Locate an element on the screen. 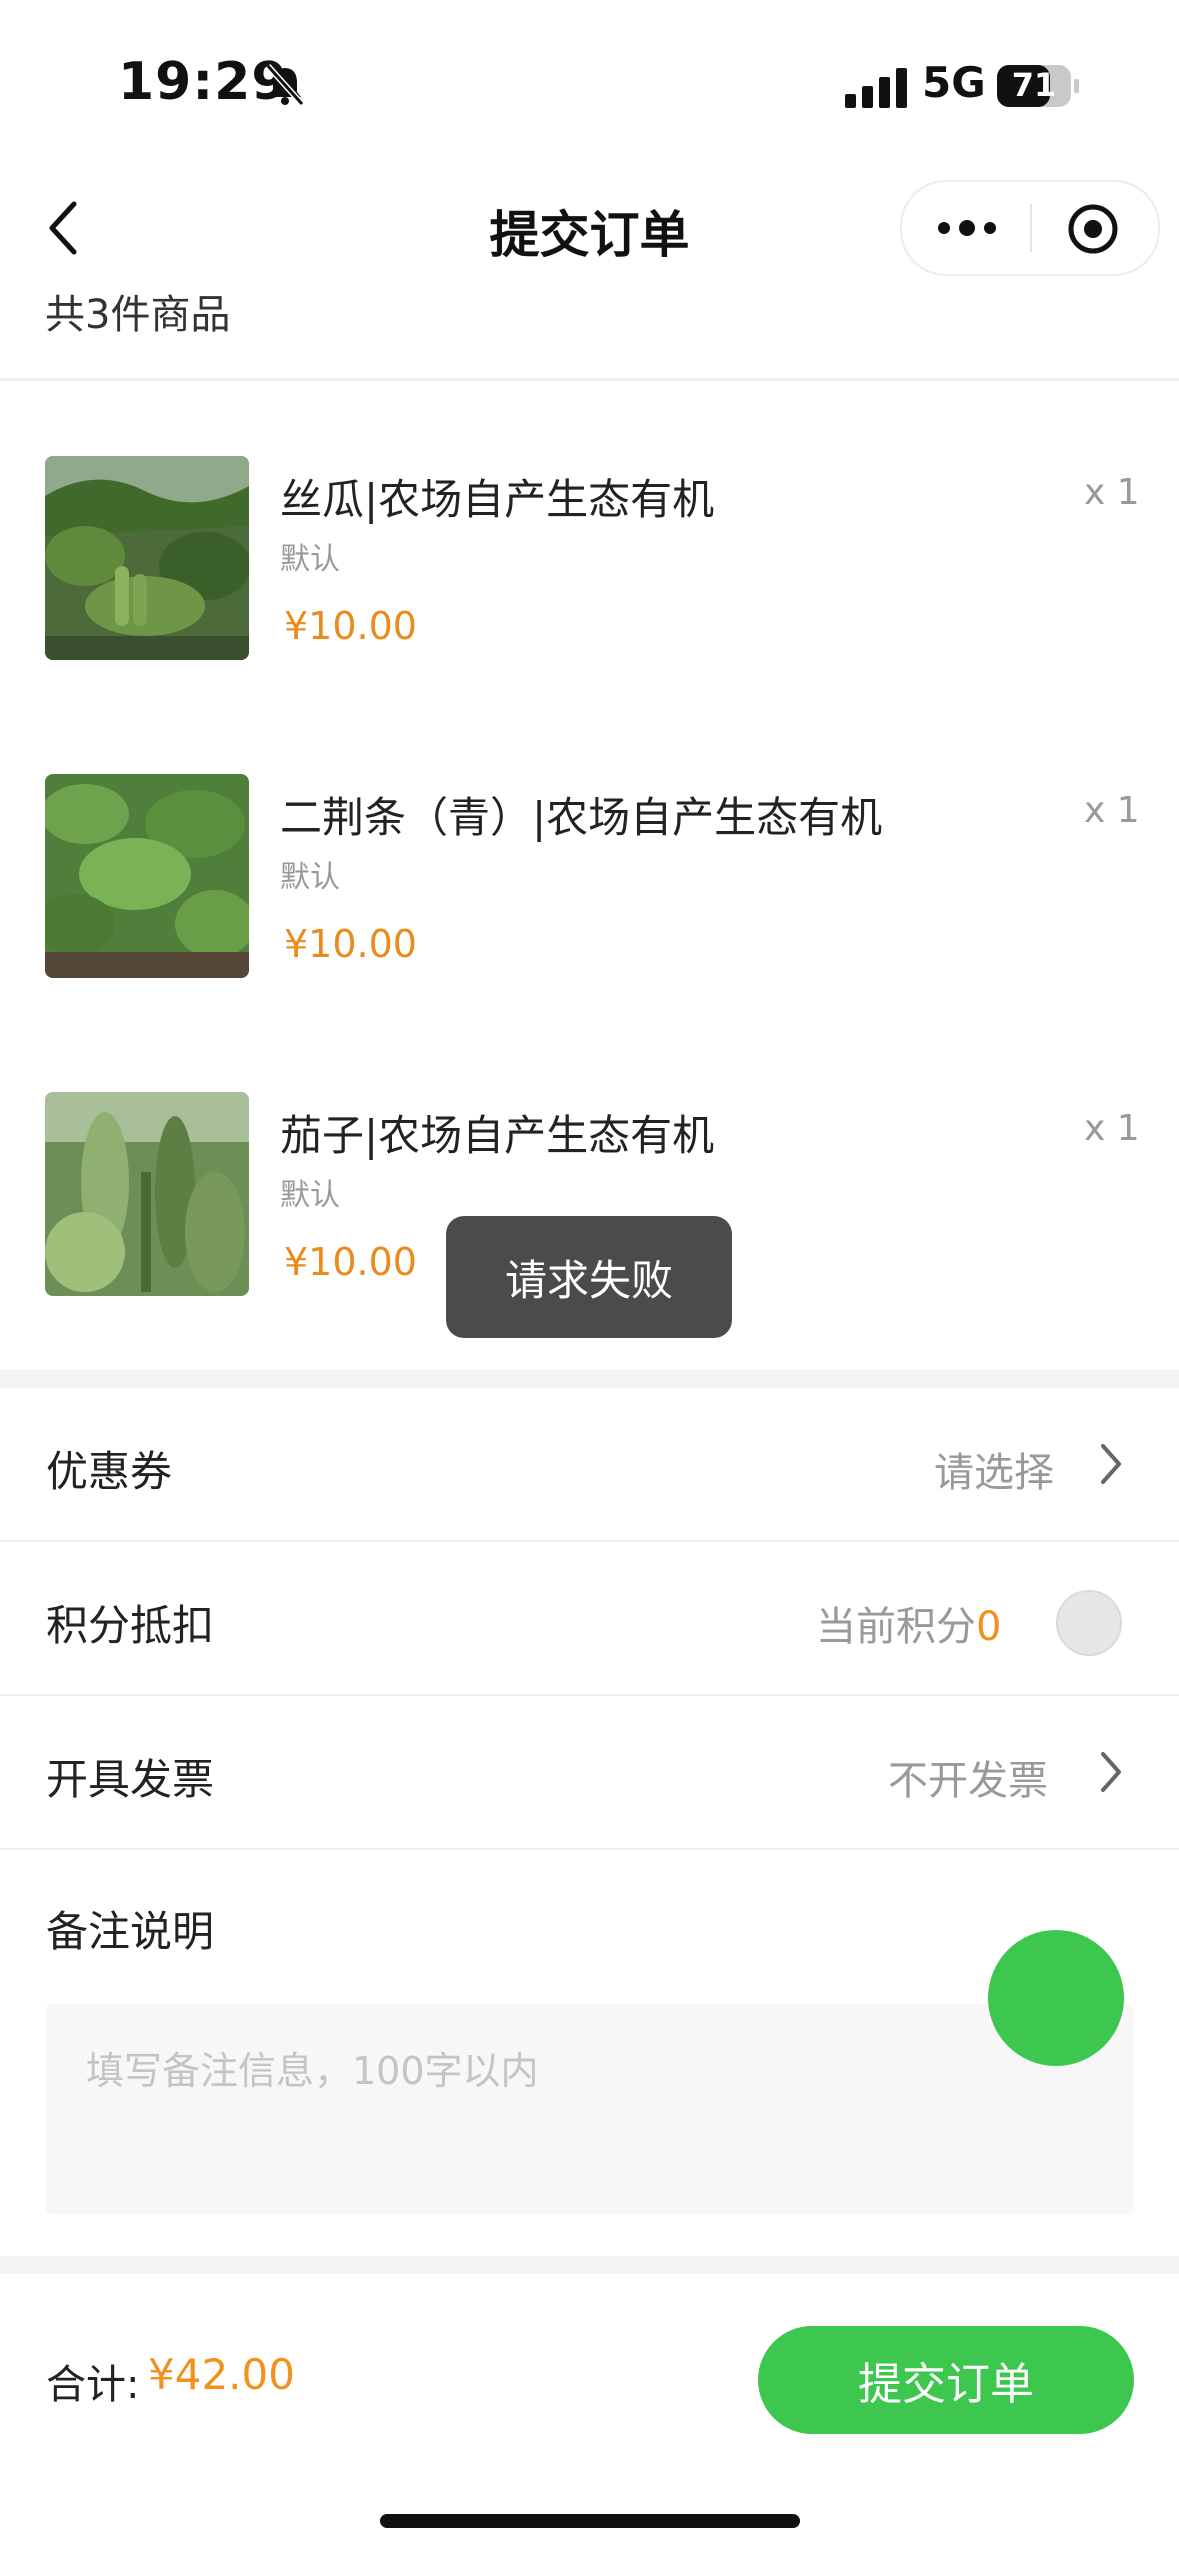 This screenshot has width=1179, height=2556. floating-action-button is located at coordinates (1056, 1998).